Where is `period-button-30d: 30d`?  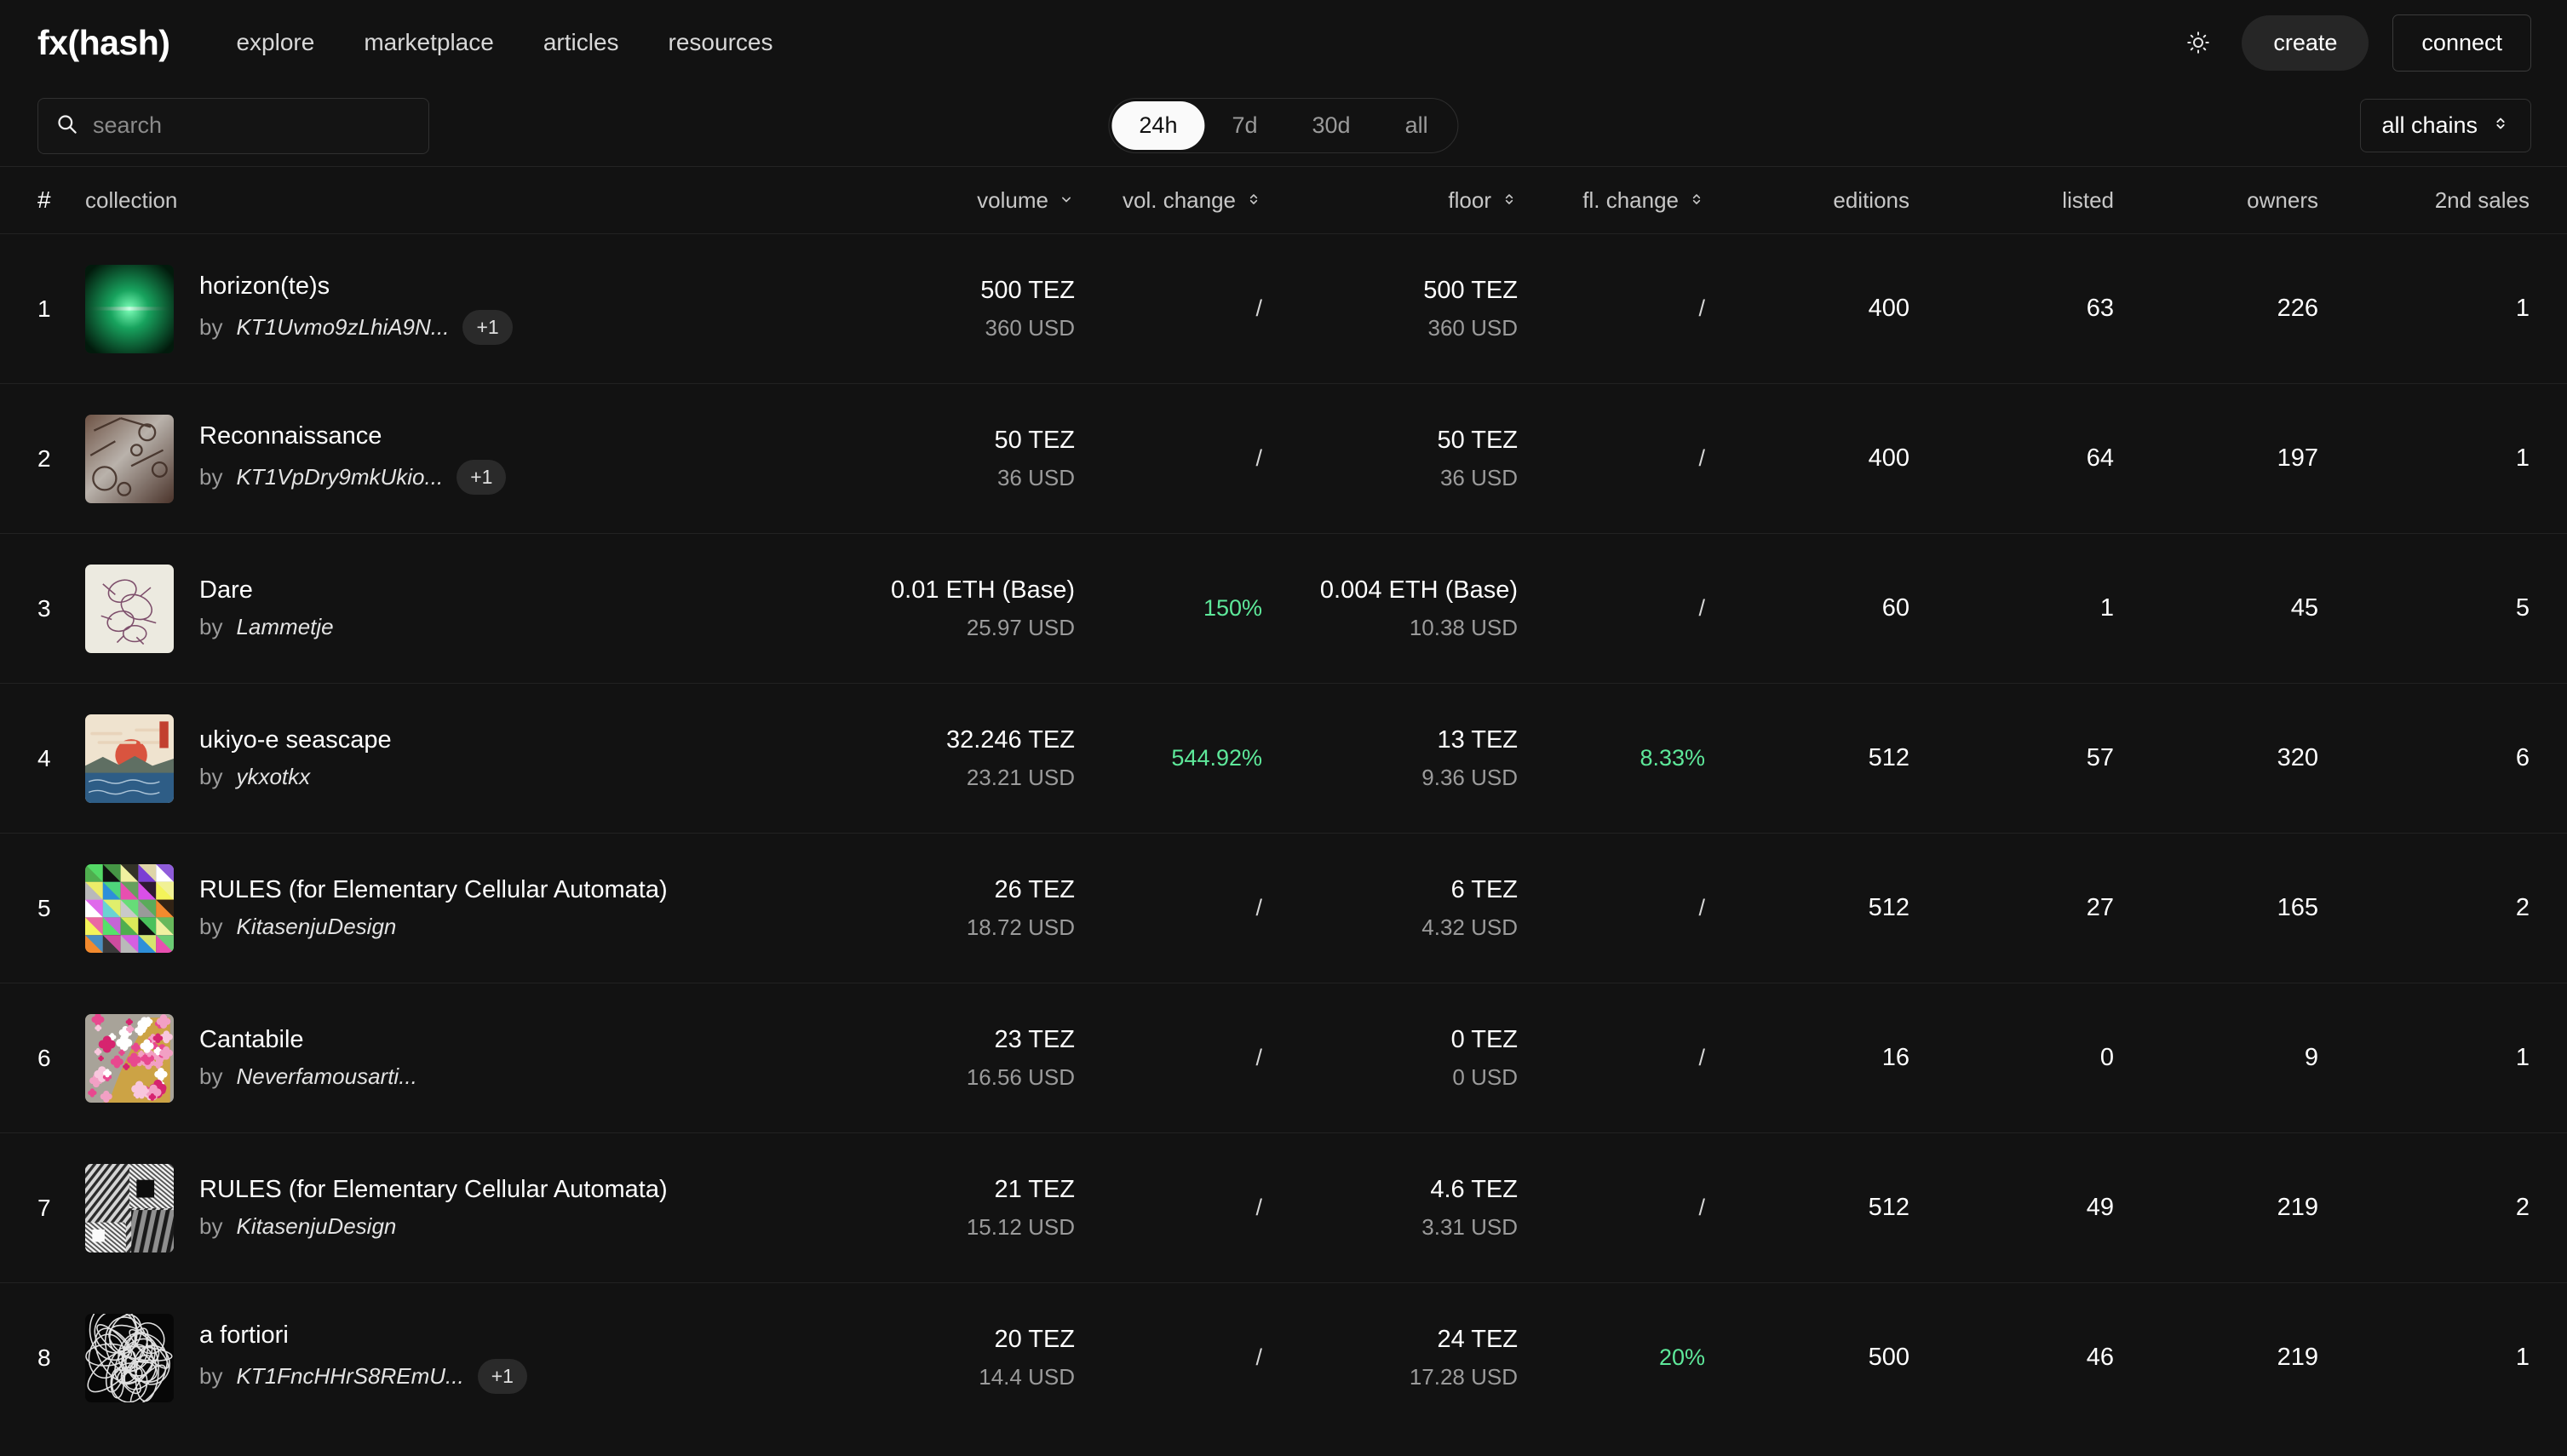 period-button-30d: 30d is located at coordinates (1331, 126).